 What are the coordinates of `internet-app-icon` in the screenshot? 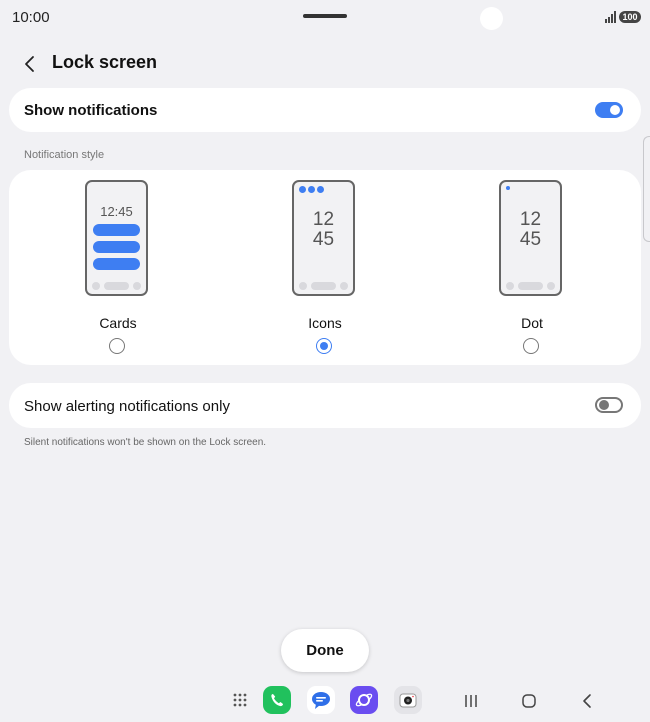 It's located at (364, 700).